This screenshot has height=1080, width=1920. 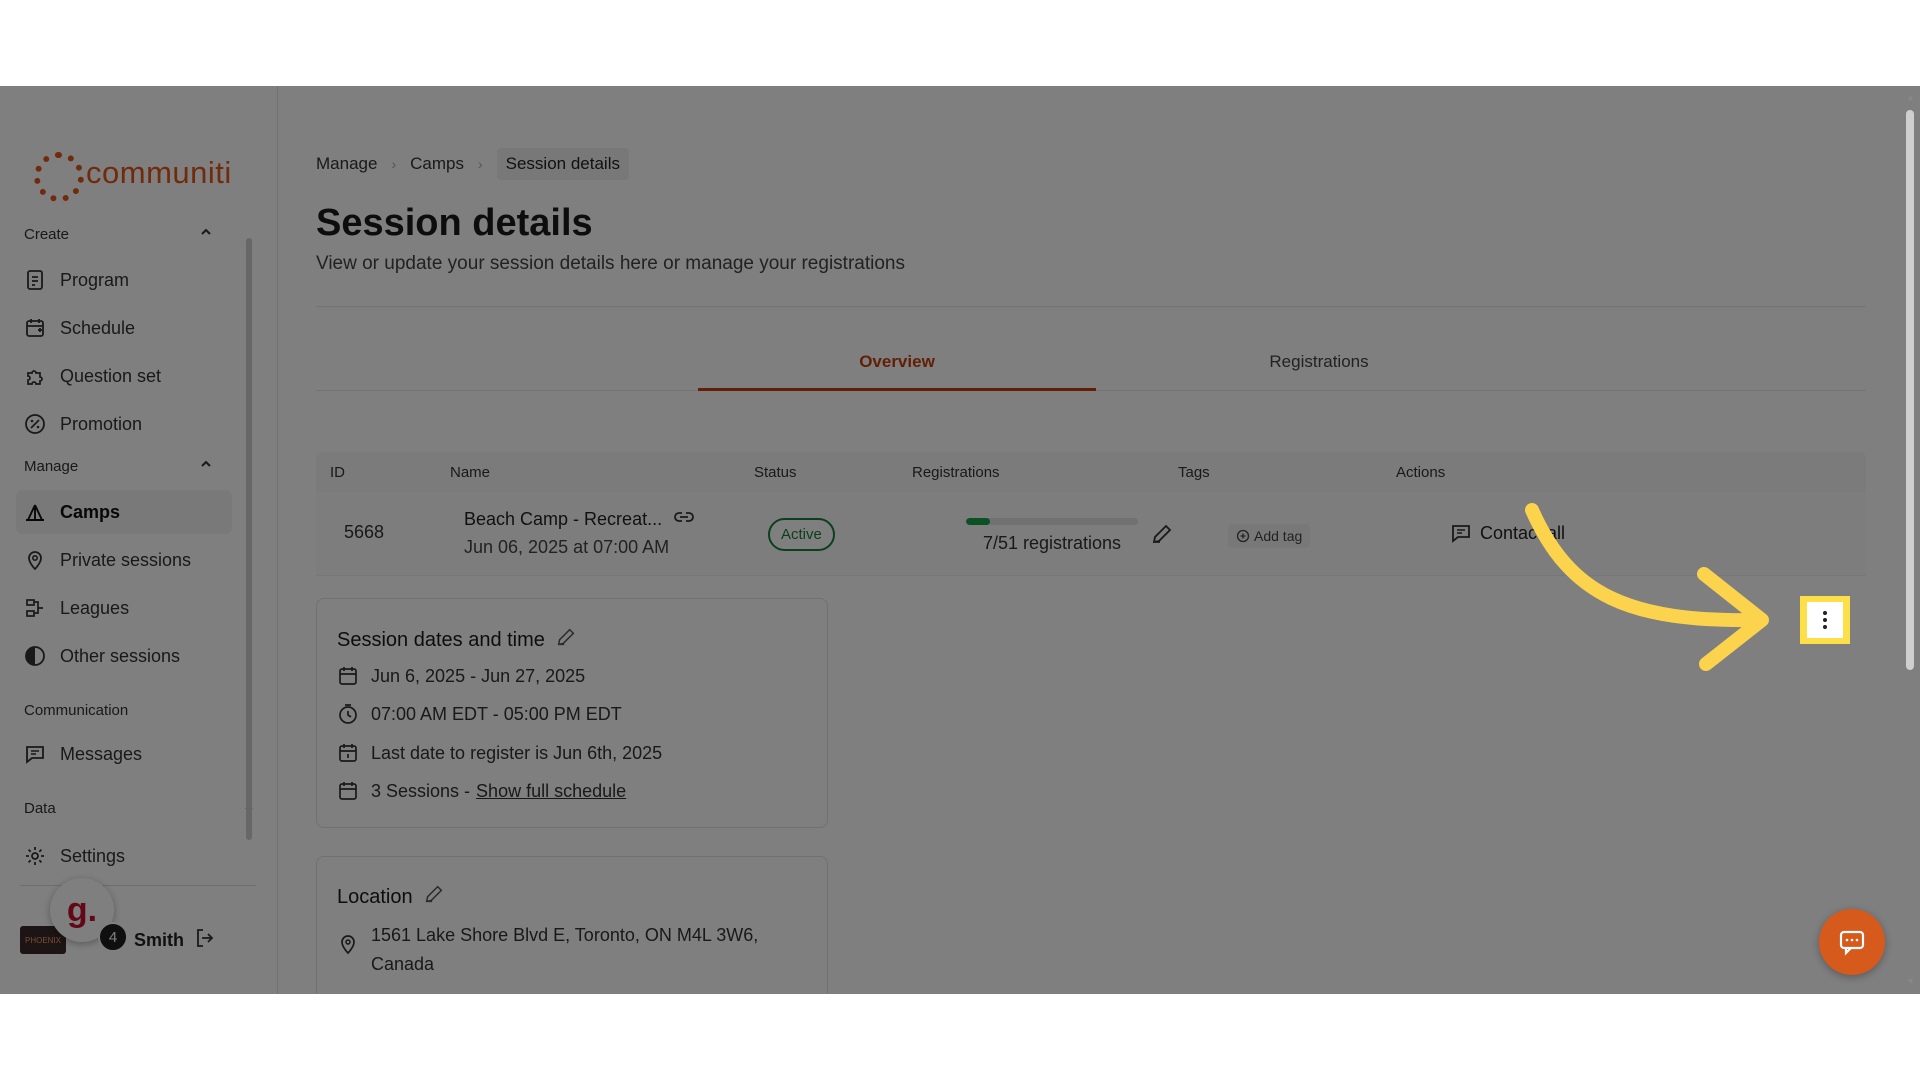 What do you see at coordinates (124, 512) in the screenshot?
I see `sidebar-item-camps: Camps` at bounding box center [124, 512].